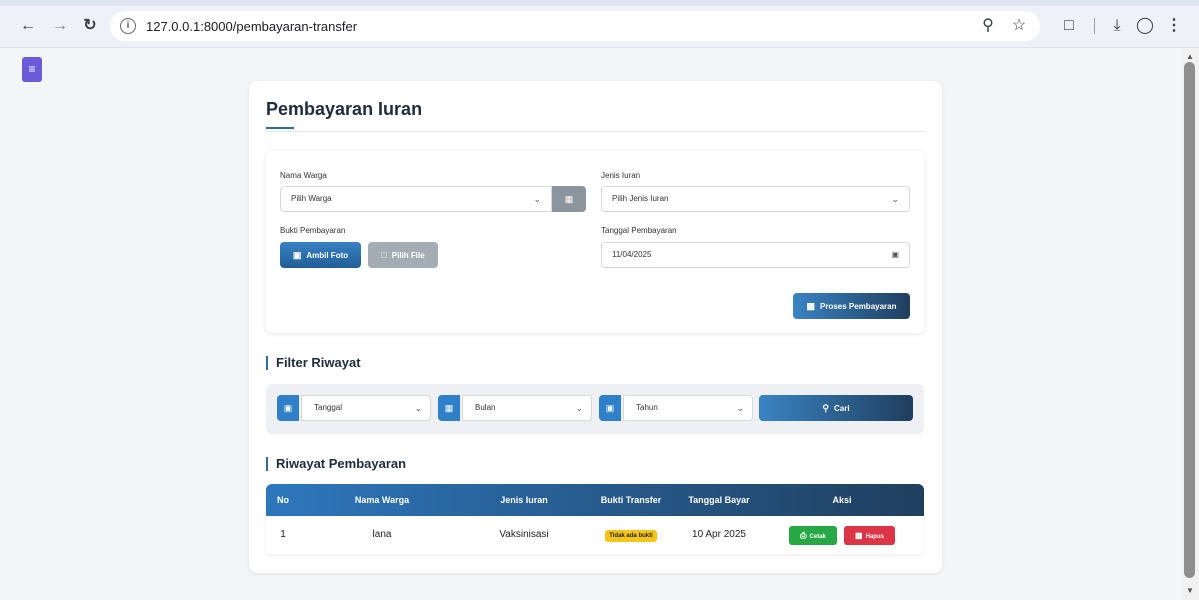 The image size is (1199, 600). I want to click on menu-icon: ⋮, so click(1174, 26).